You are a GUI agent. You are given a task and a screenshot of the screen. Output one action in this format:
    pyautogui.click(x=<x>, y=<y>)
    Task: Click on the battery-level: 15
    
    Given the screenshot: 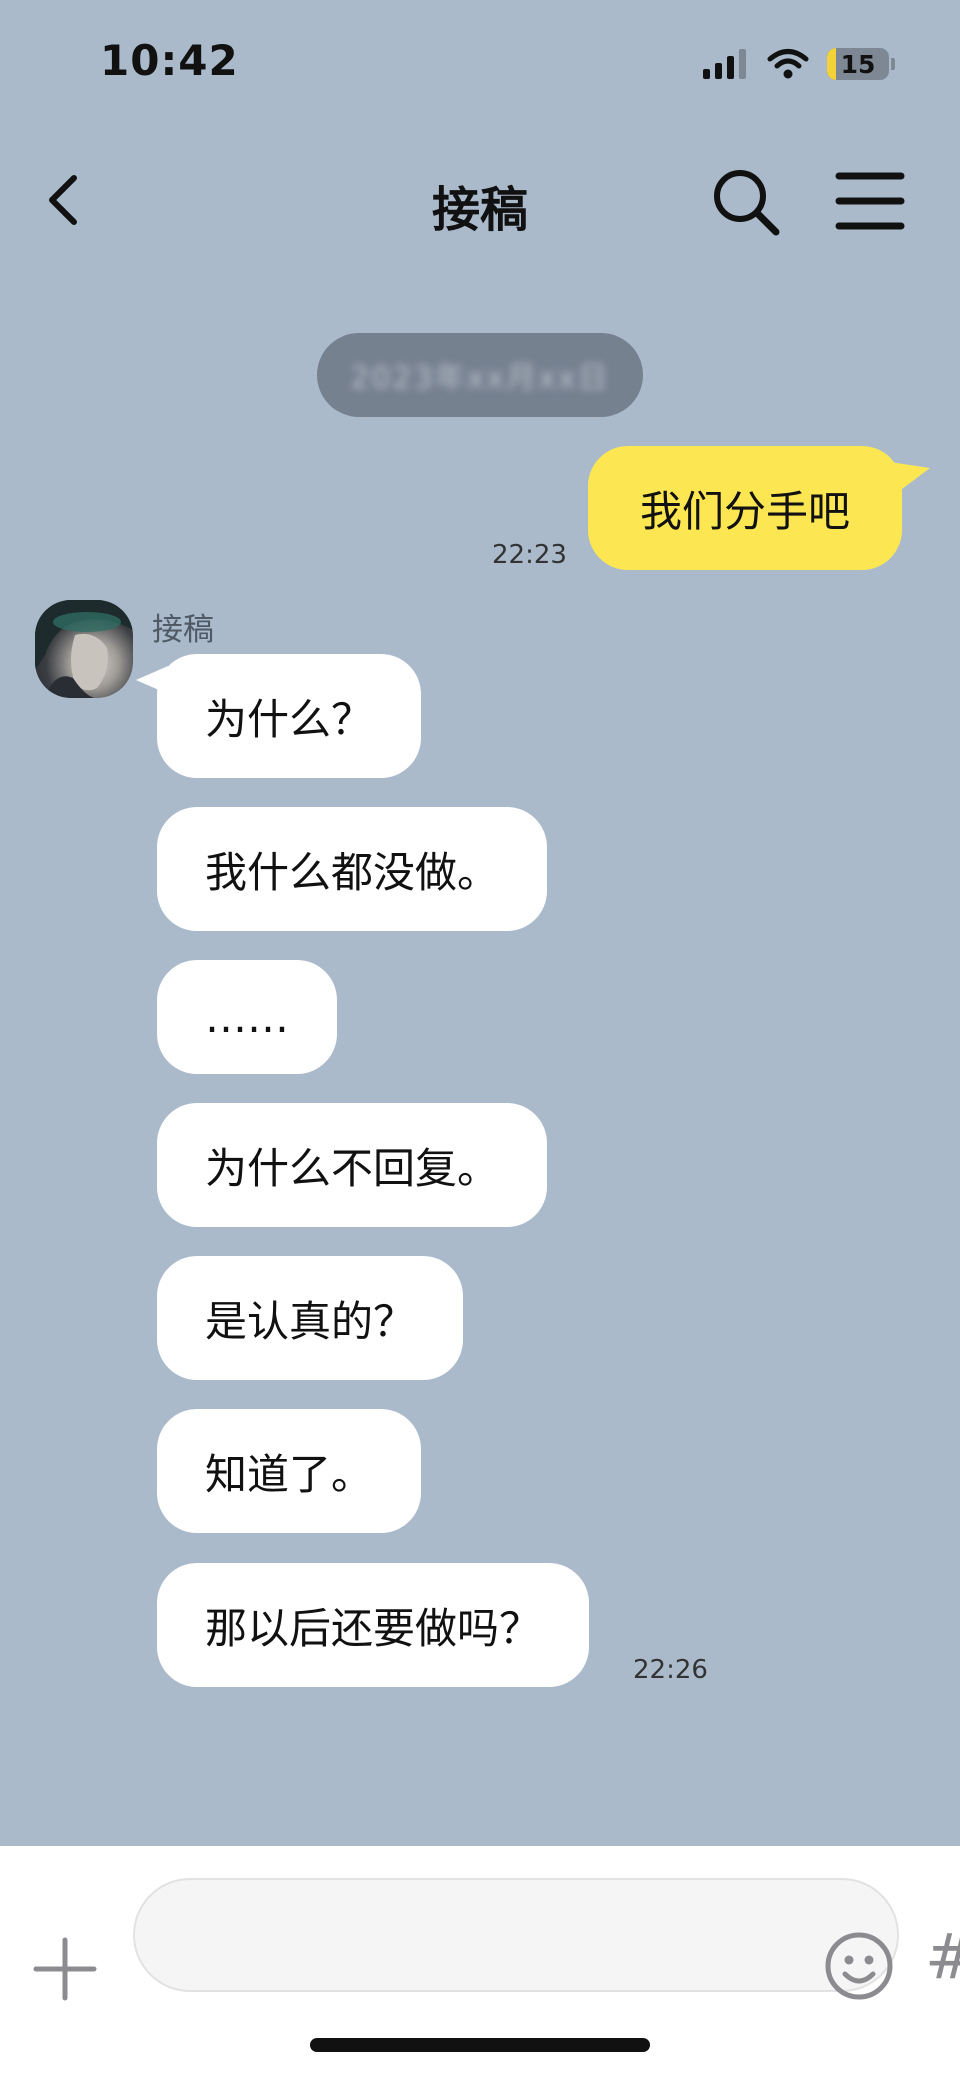 What is the action you would take?
    pyautogui.click(x=858, y=64)
    